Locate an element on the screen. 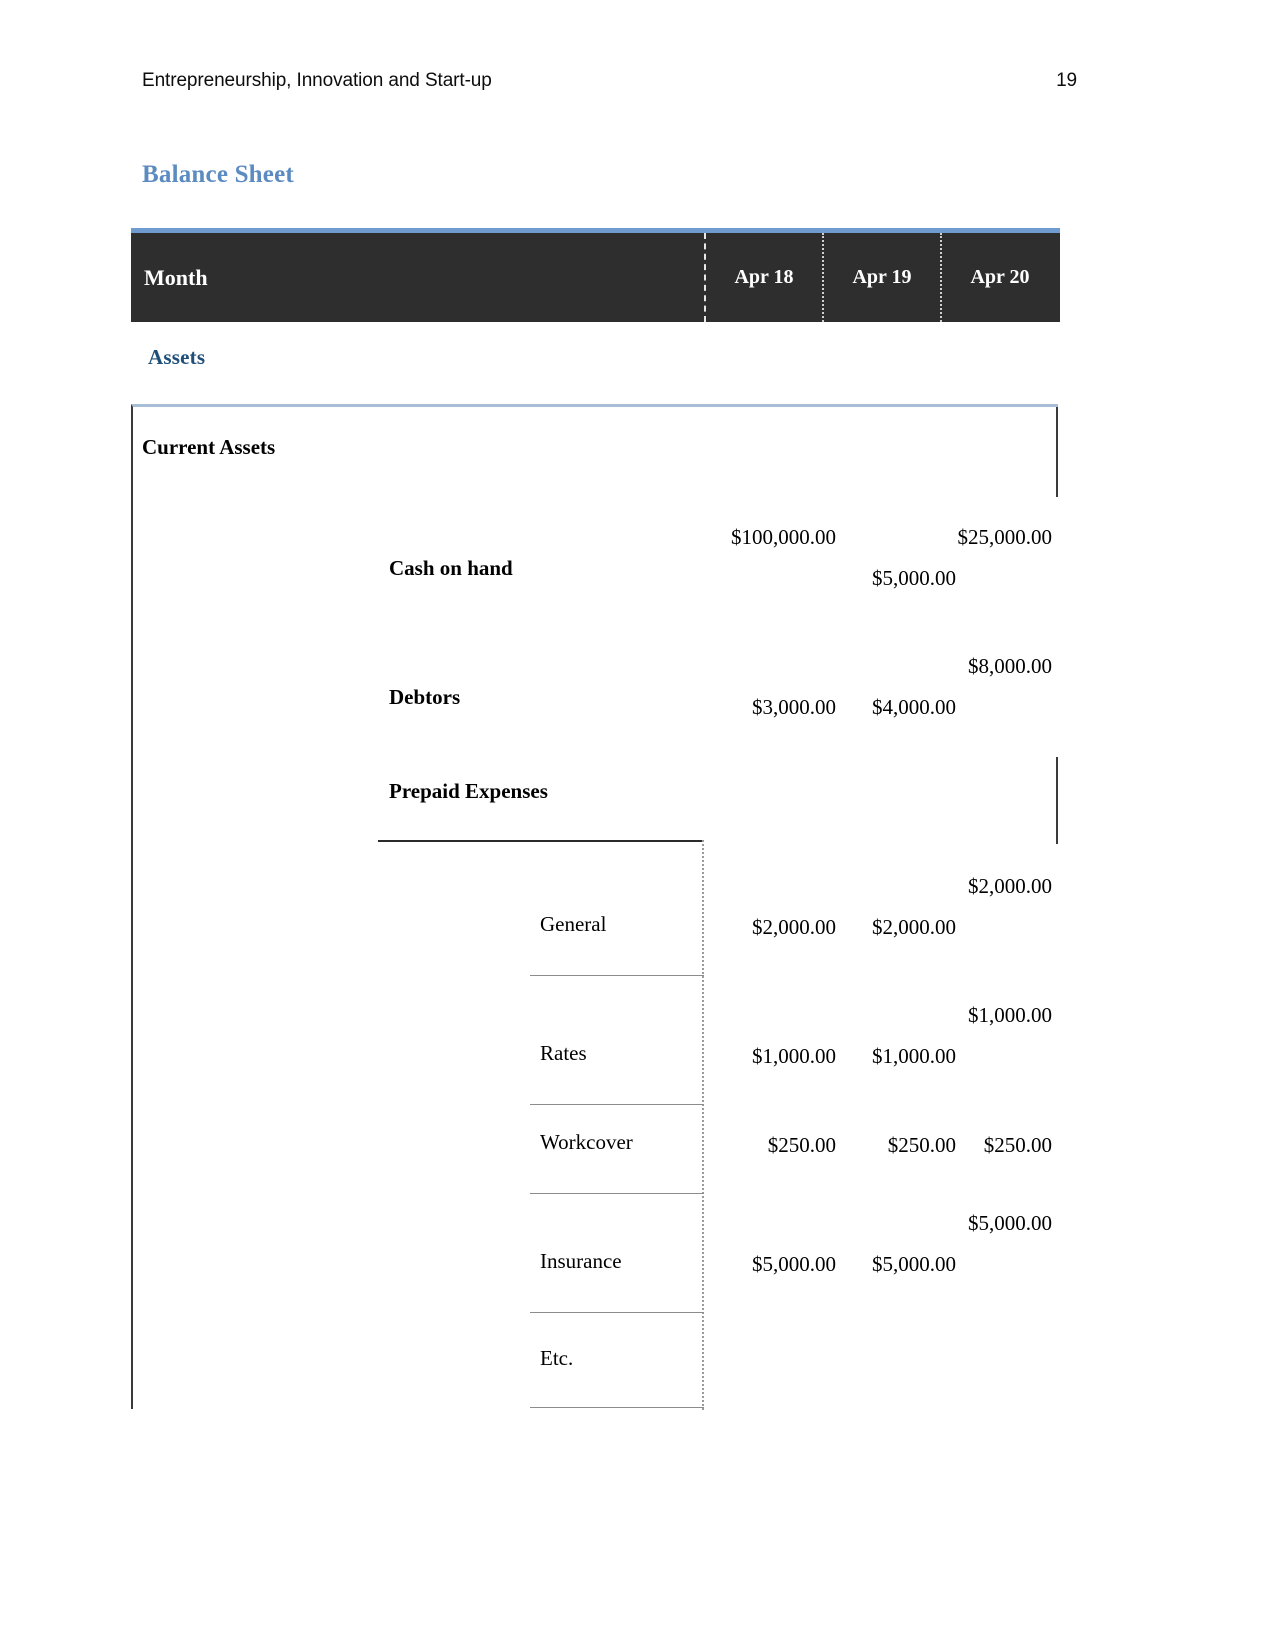 This screenshot has height=1651, width=1275. table-row-rates: Rates $1,000.00 $1,000.00 $1,000.00 is located at coordinates (594, 1045).